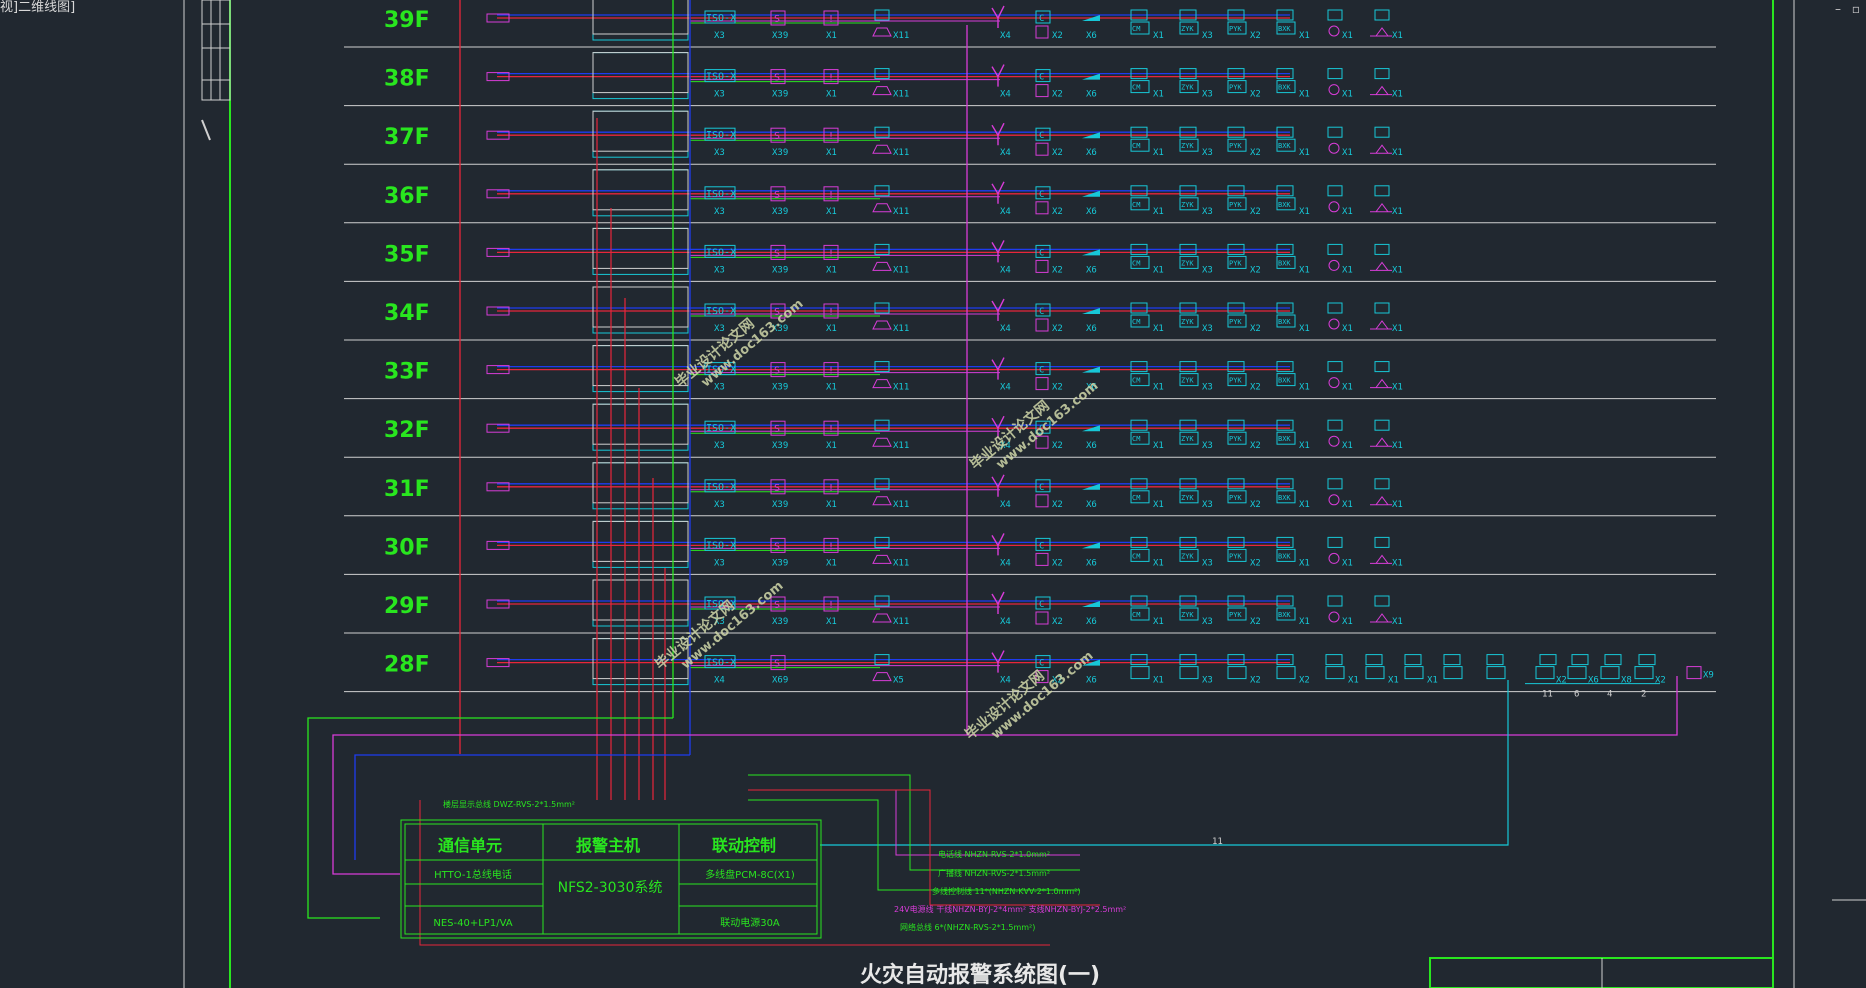  I want to click on cable-note: 电话线 NHZN-RVS-2*1.0mm², so click(994, 854).